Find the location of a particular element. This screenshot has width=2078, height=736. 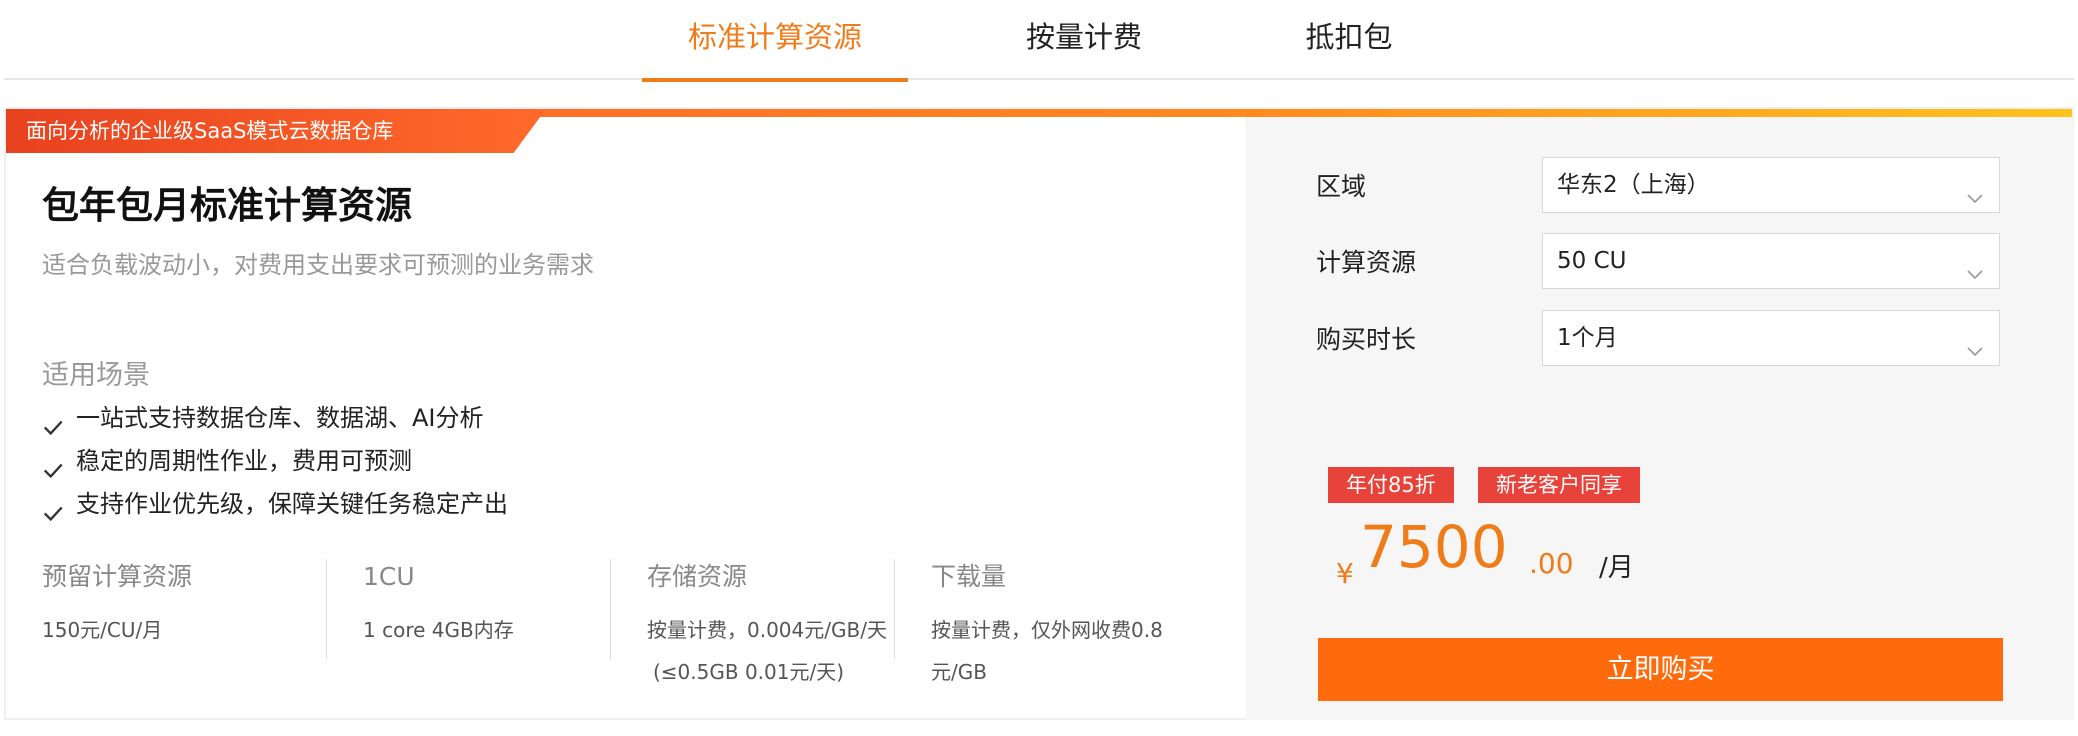

spec-reserved-compute: 预留计算资源 150元/CU/月 is located at coordinates (184, 609).